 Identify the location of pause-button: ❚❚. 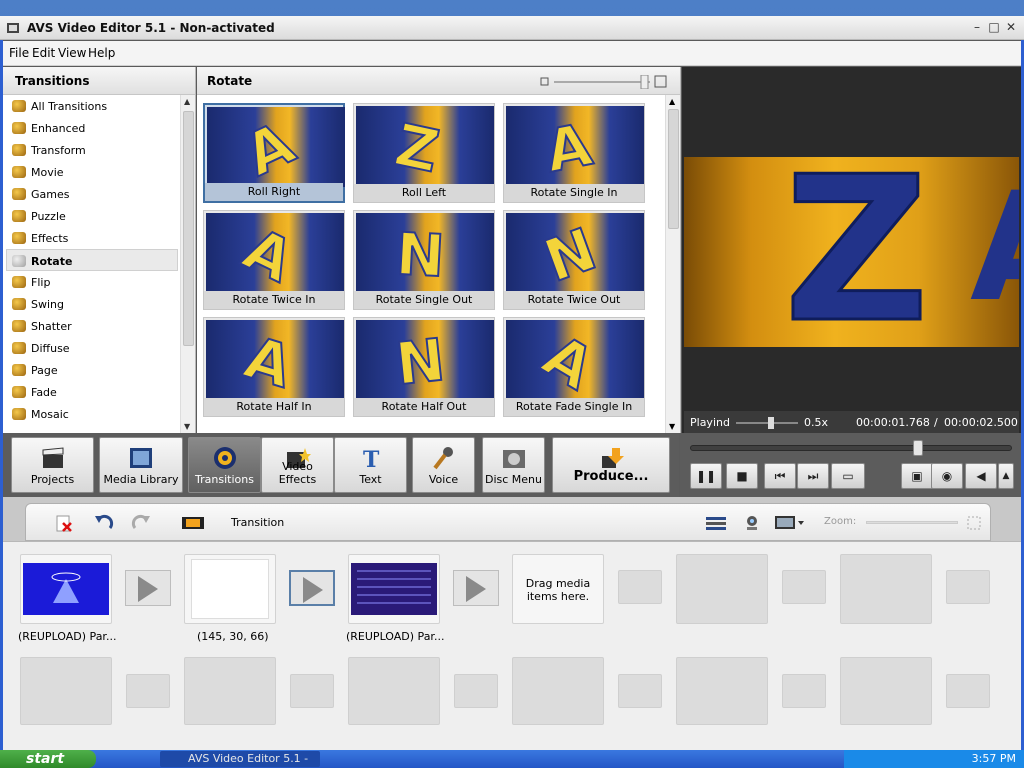
(706, 476).